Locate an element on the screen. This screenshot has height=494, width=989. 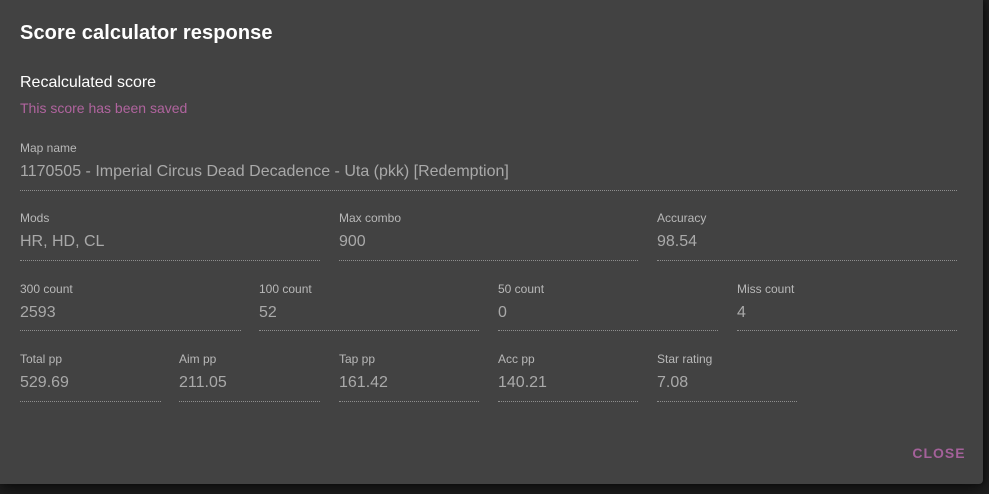
count-50-field: 50 count 0 is located at coordinates (608, 306).